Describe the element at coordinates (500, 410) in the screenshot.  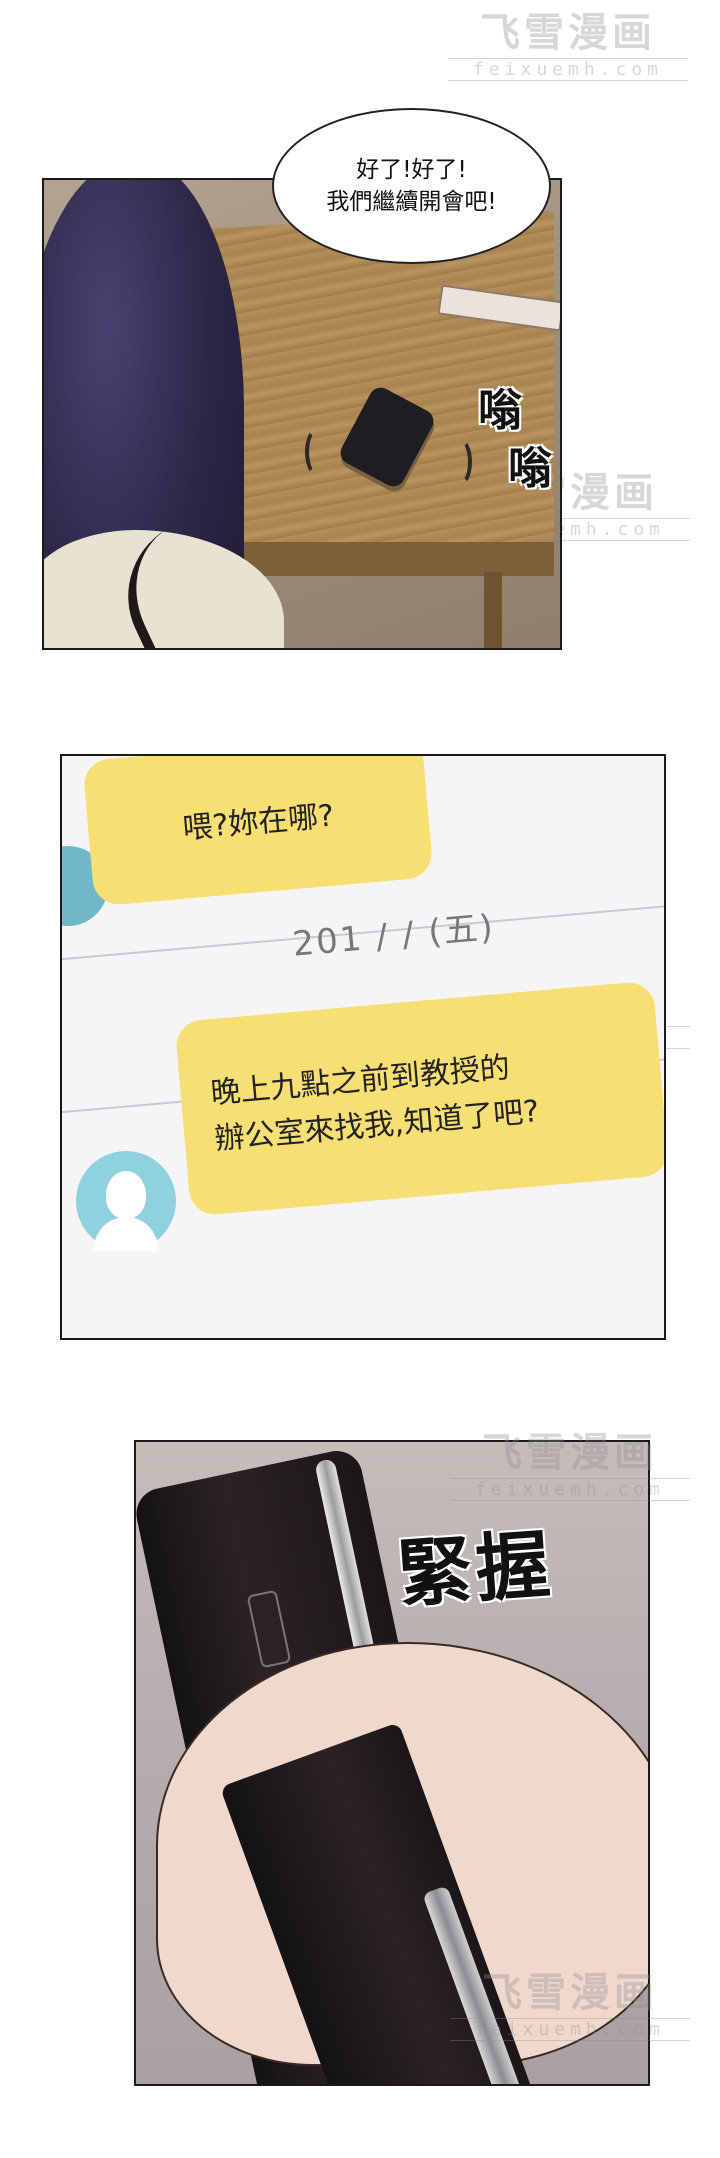
I see `sfx-buzz-1: 嗡` at that location.